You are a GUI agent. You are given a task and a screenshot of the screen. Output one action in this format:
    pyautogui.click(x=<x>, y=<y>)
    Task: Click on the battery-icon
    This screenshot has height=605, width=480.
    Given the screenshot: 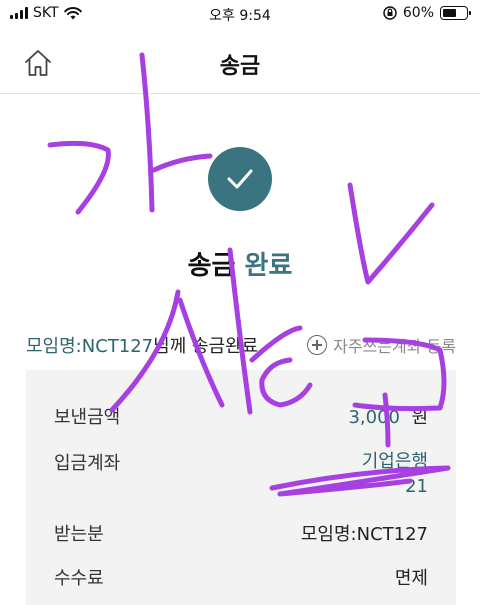 What is the action you would take?
    pyautogui.click(x=455, y=13)
    